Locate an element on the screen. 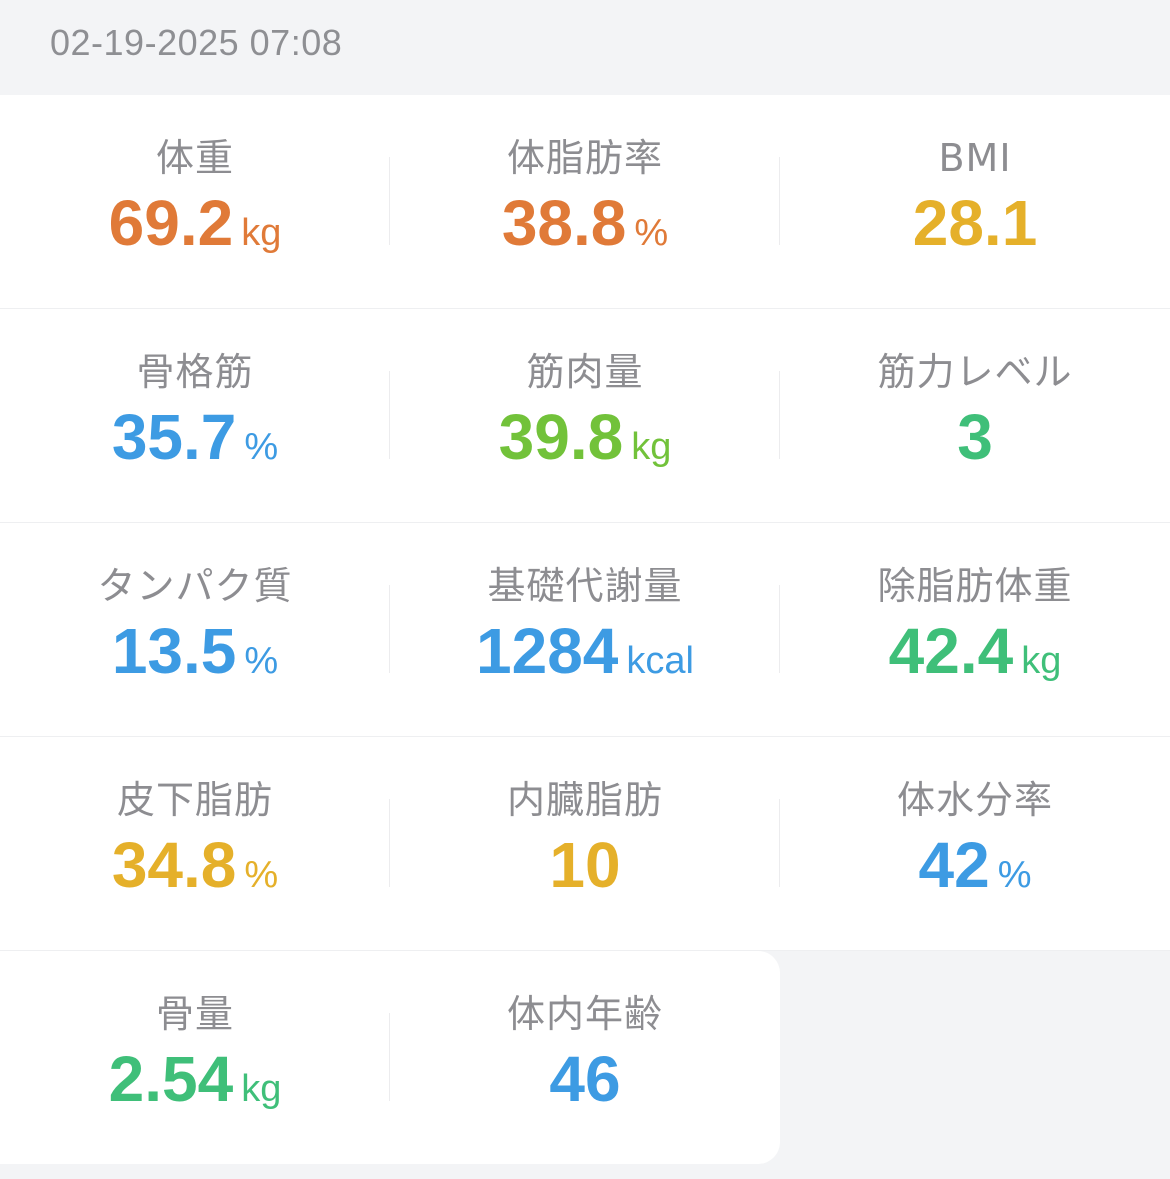 The width and height of the screenshot is (1170, 1179). metric-visceral-fat: 内臓脂肪 10 is located at coordinates (585, 843).